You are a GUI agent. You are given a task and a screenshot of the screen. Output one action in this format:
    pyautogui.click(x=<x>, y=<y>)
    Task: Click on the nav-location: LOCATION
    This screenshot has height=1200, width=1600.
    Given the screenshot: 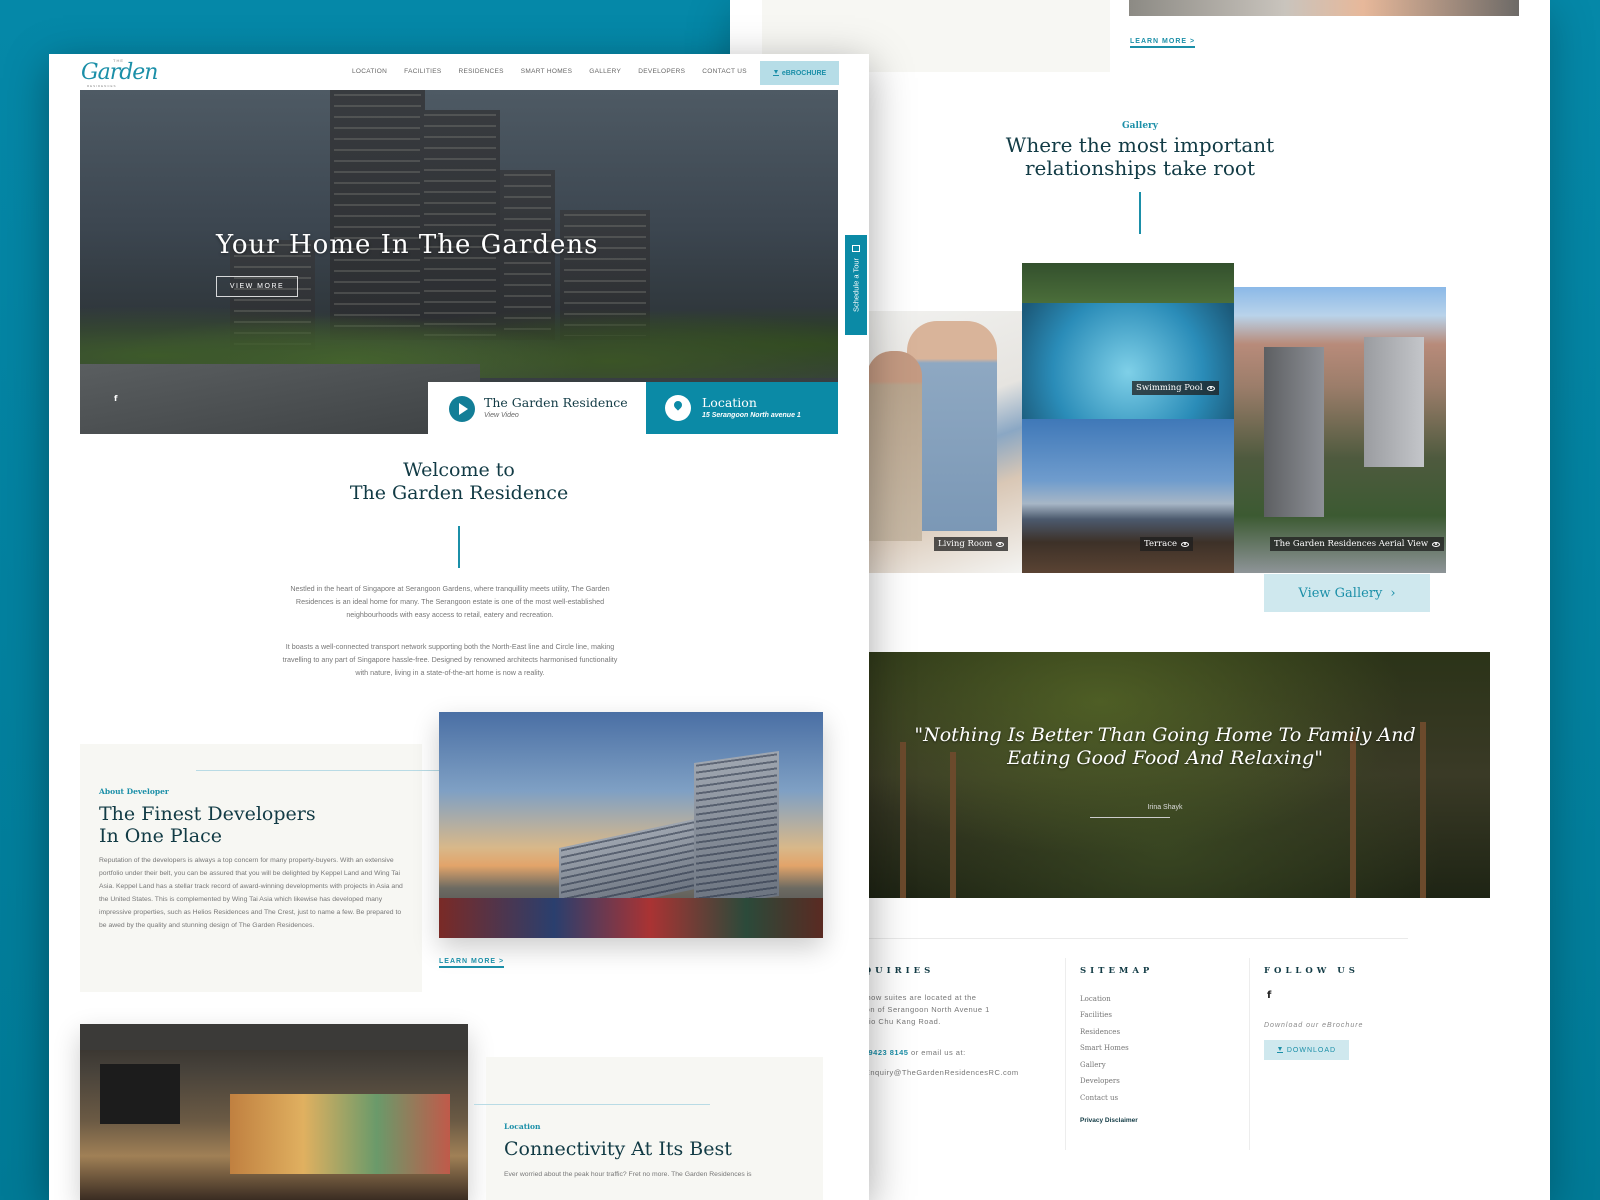 What is the action you would take?
    pyautogui.click(x=369, y=71)
    